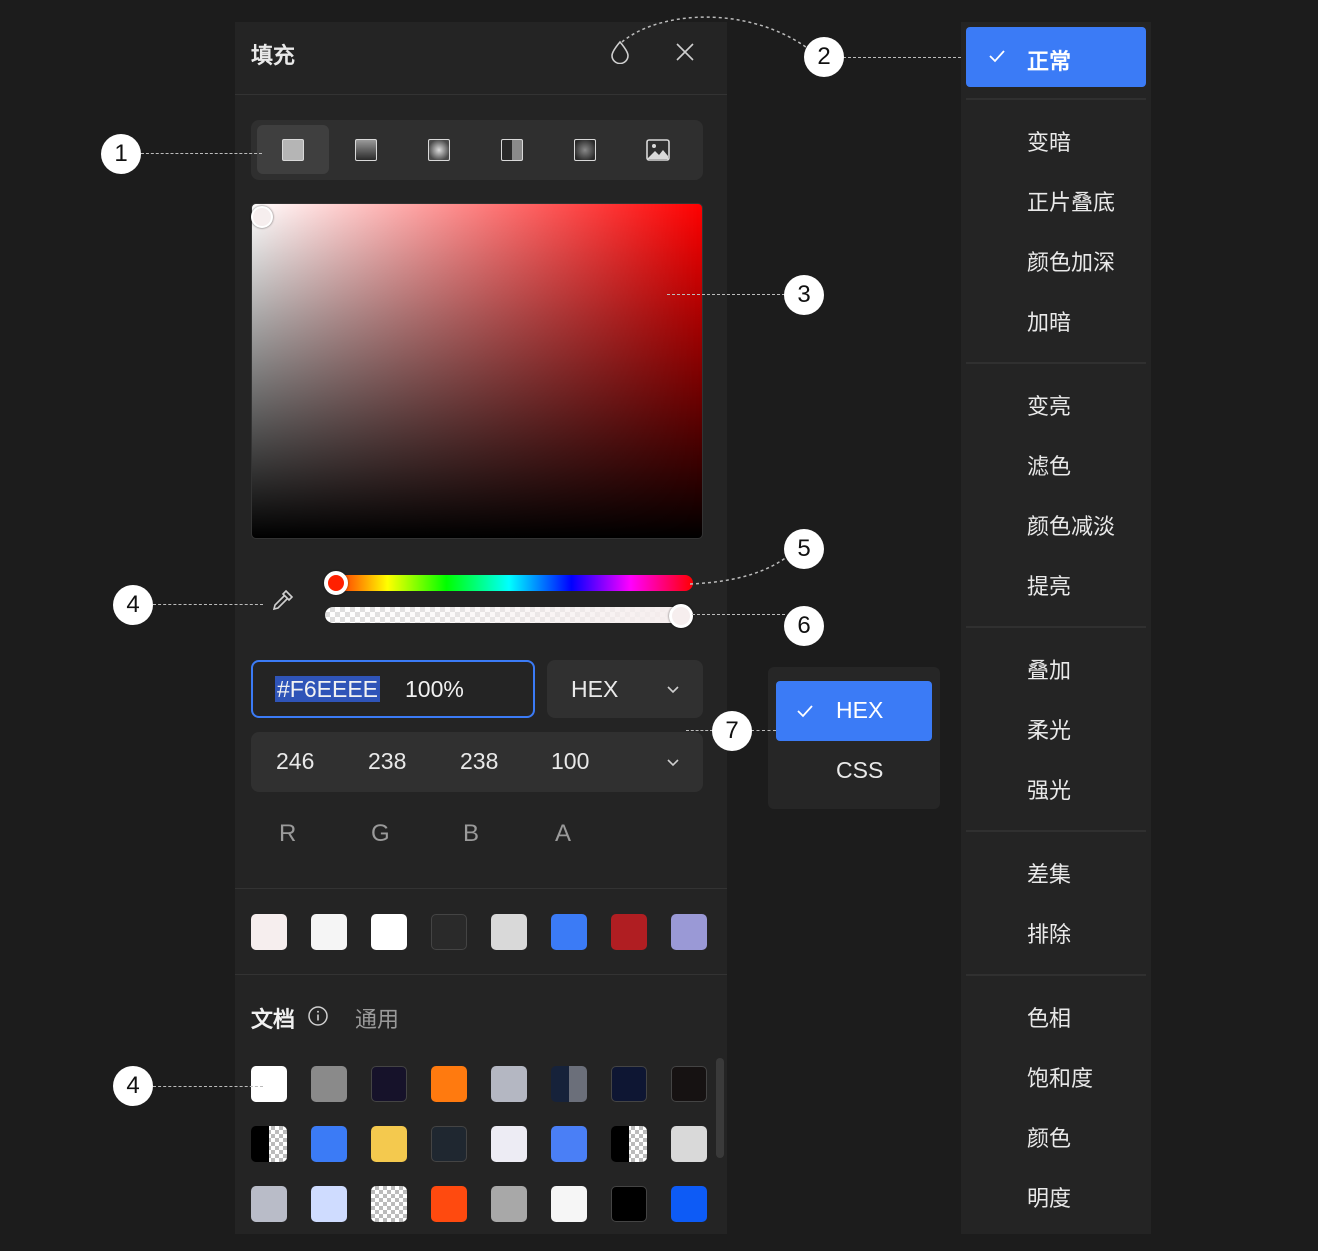 The width and height of the screenshot is (1318, 1251). Describe the element at coordinates (366, 149) in the screenshot. I see `fill-type-linear` at that location.